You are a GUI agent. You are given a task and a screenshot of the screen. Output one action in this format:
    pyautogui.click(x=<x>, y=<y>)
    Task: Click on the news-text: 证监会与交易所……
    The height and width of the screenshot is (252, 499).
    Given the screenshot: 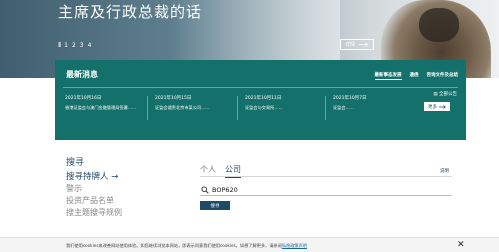 What is the action you would take?
    pyautogui.click(x=264, y=107)
    